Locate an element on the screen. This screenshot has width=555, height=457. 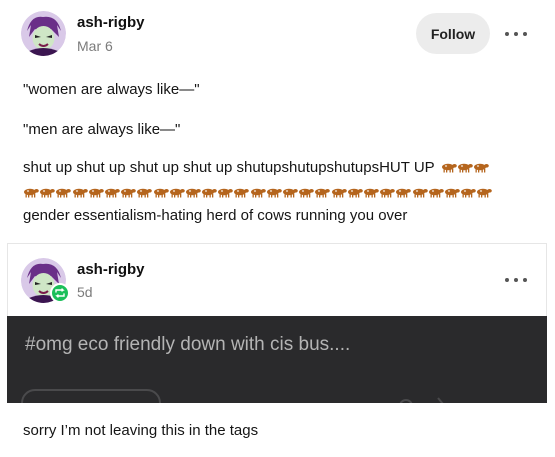
avatar is located at coordinates (43, 33).